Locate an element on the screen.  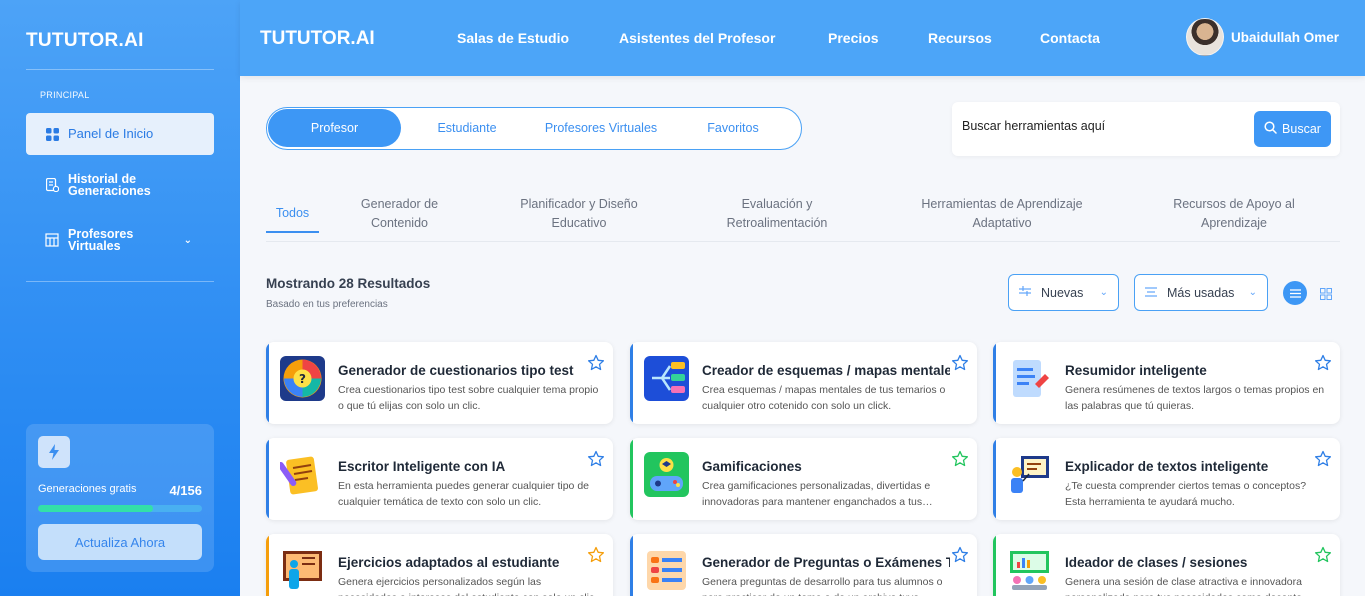
question-list-icon is located at coordinates (666, 570).